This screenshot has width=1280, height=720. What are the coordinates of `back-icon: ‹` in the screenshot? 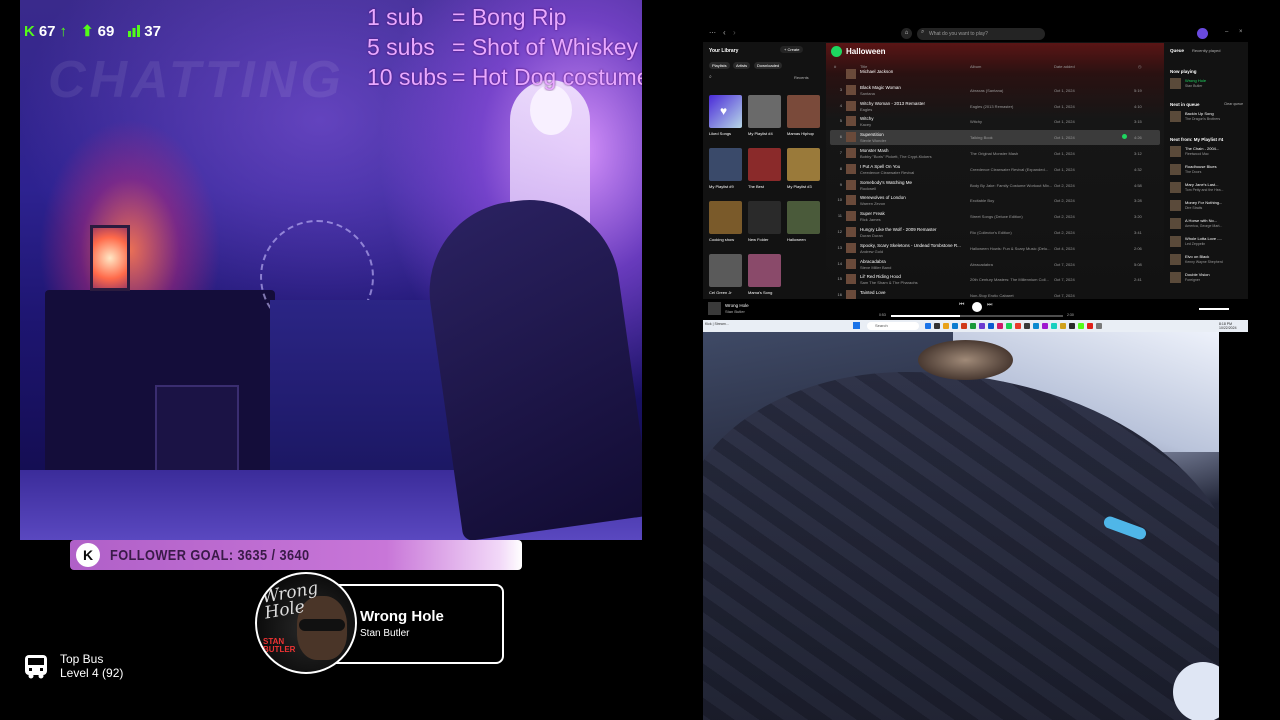 It's located at (724, 32).